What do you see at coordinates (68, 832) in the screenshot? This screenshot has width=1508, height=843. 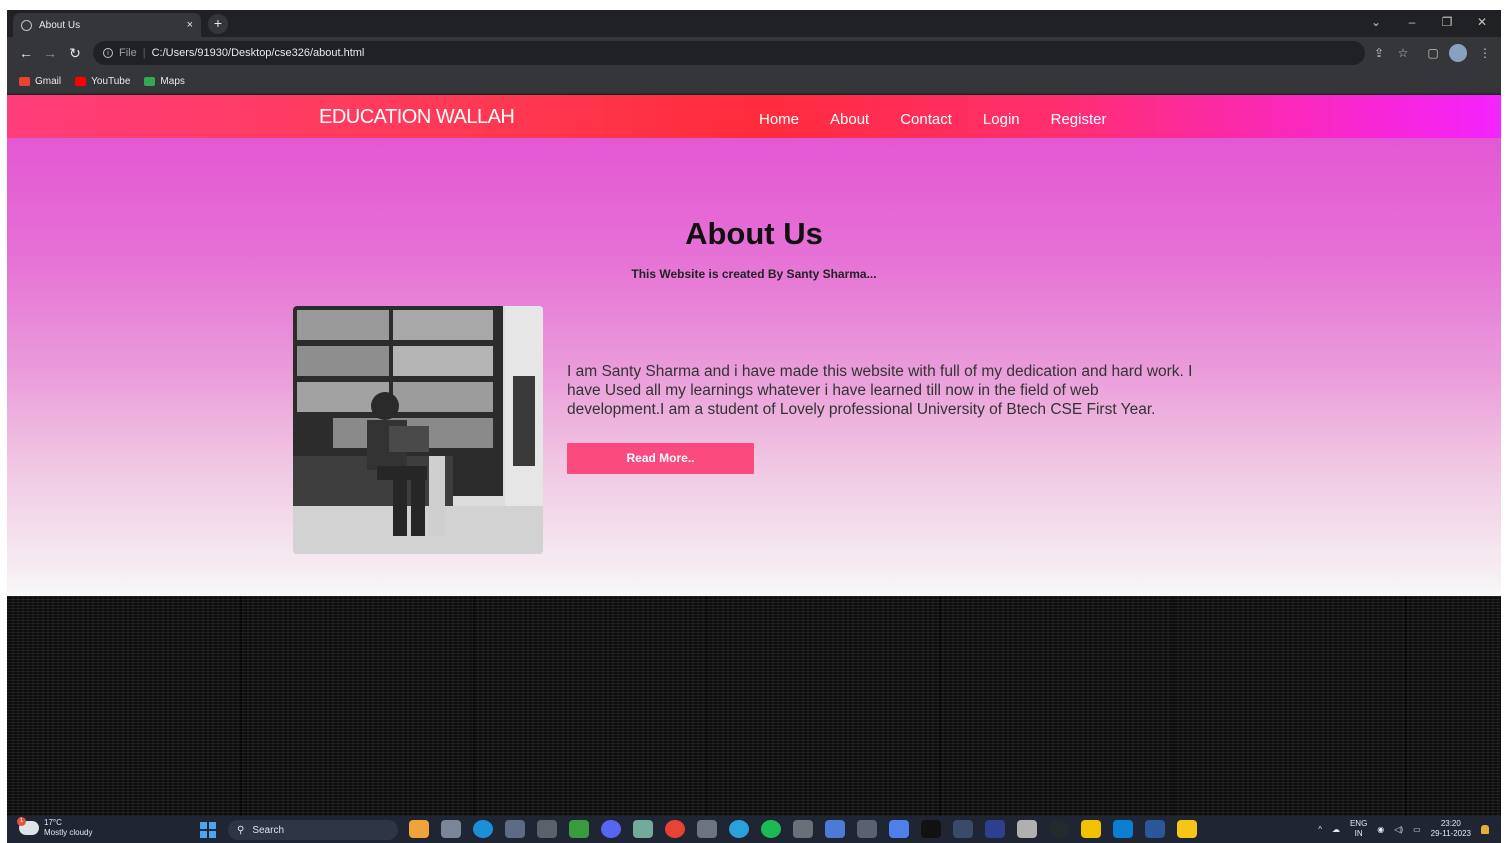 I see `weather-condition: Mostly cloudy` at bounding box center [68, 832].